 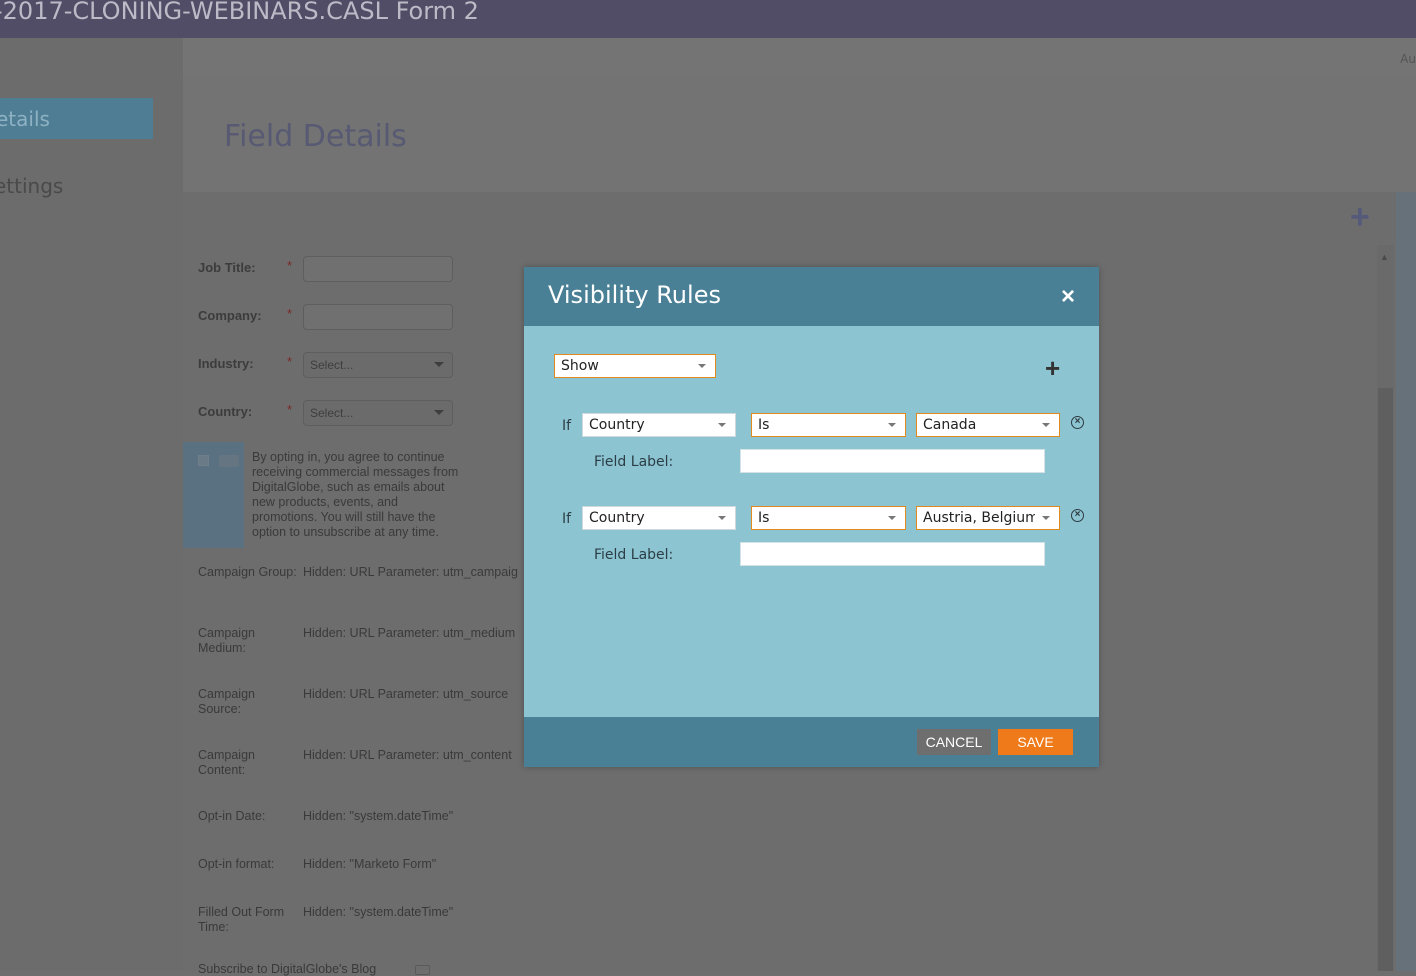 I want to click on rule-value-select: Austria, Belgium,, so click(x=988, y=518).